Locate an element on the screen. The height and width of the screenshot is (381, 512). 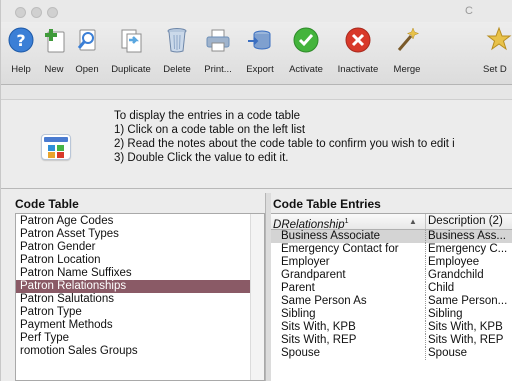
help-button: ? Help is located at coordinates (21, 54).